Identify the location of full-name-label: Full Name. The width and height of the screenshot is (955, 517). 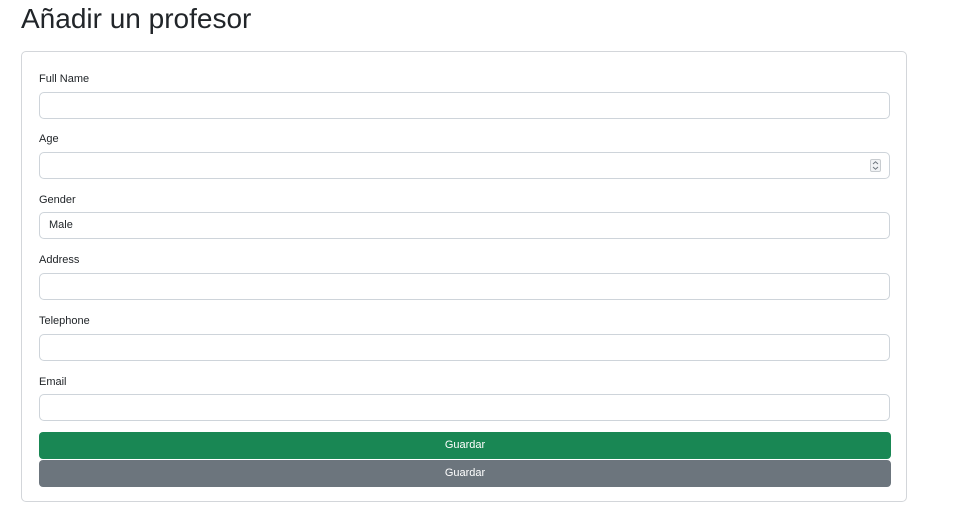
(64, 79).